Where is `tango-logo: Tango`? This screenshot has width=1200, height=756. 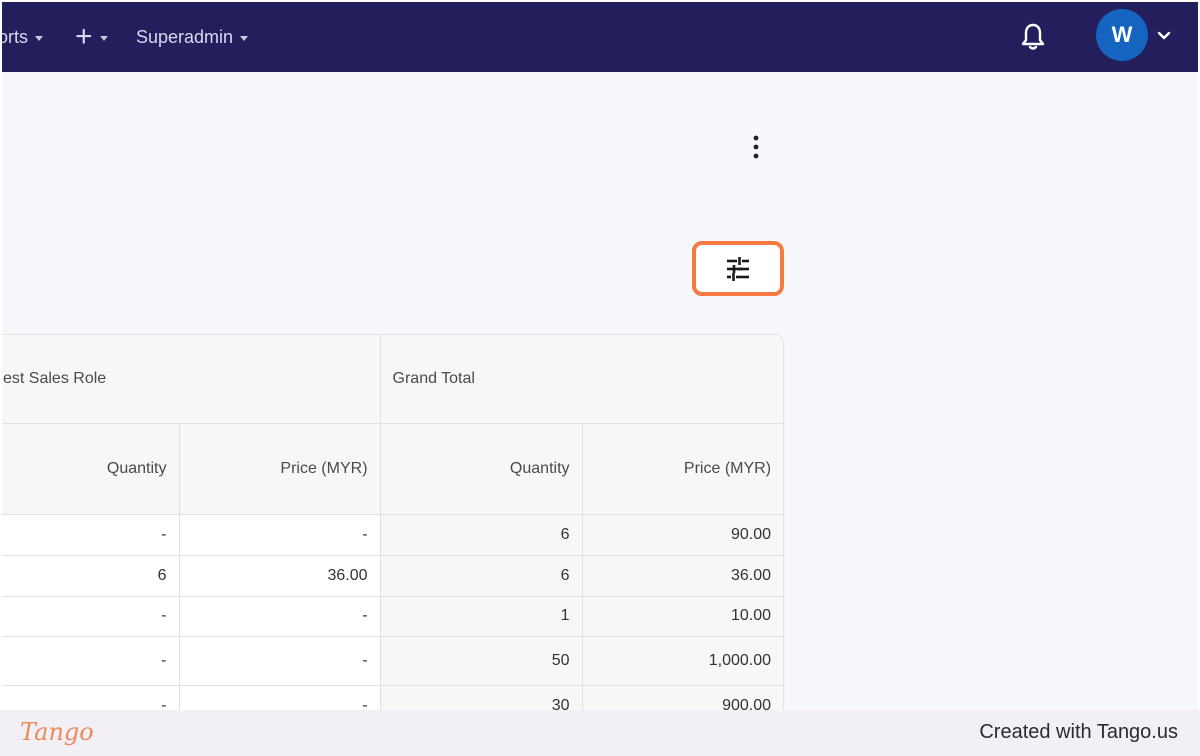
tango-logo: Tango is located at coordinates (57, 732).